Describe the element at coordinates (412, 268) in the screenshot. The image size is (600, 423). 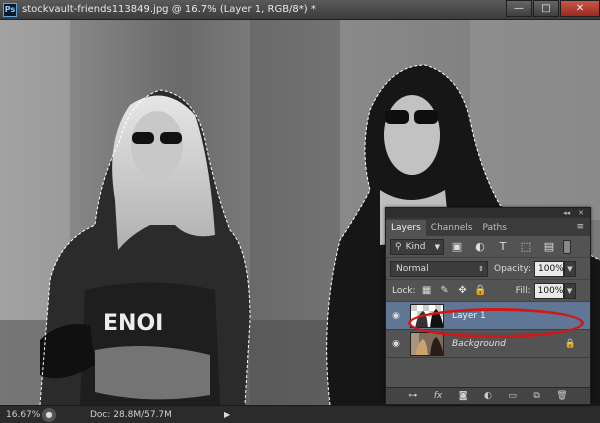
I see `blend-mode-value: Normal` at that location.